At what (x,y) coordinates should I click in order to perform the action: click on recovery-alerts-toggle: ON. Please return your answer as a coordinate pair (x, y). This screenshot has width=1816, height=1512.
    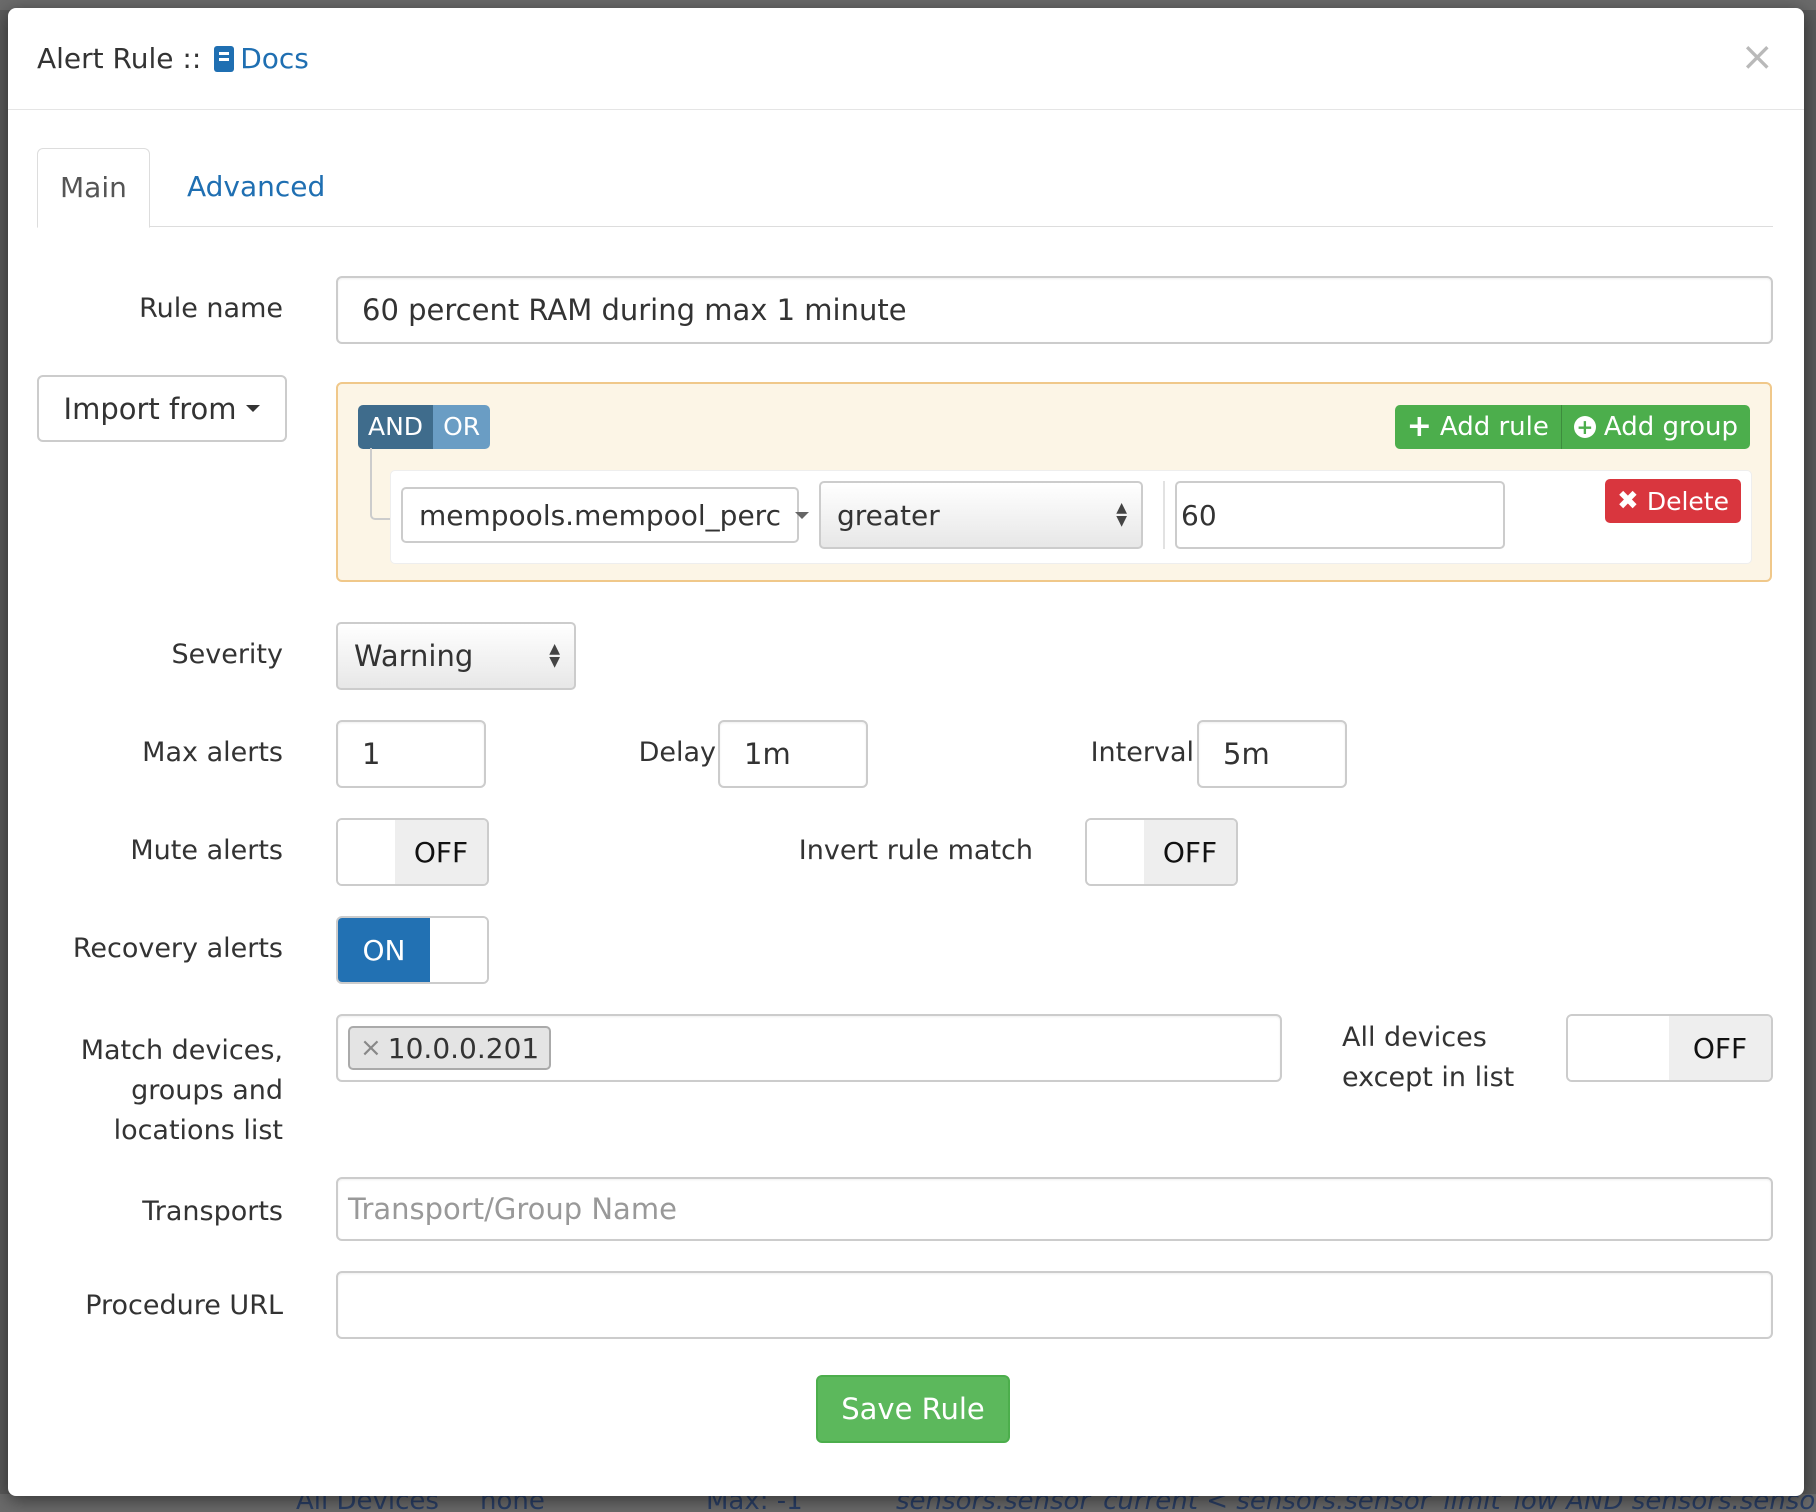
    Looking at the image, I should click on (412, 950).